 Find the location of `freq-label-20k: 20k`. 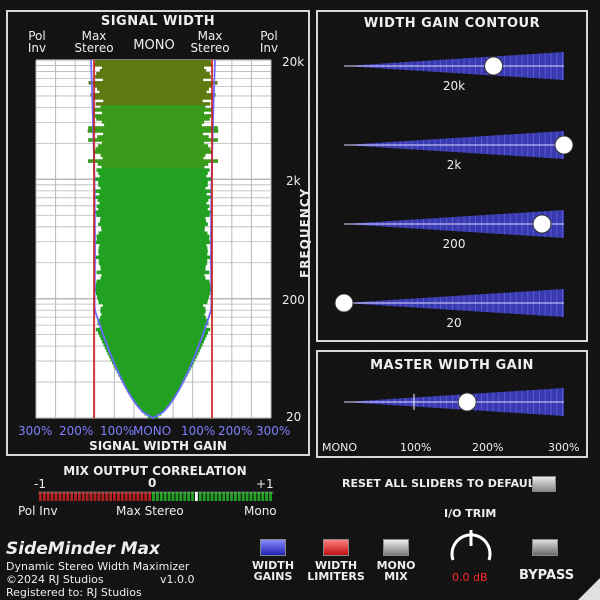

freq-label-20k: 20k is located at coordinates (293, 62).